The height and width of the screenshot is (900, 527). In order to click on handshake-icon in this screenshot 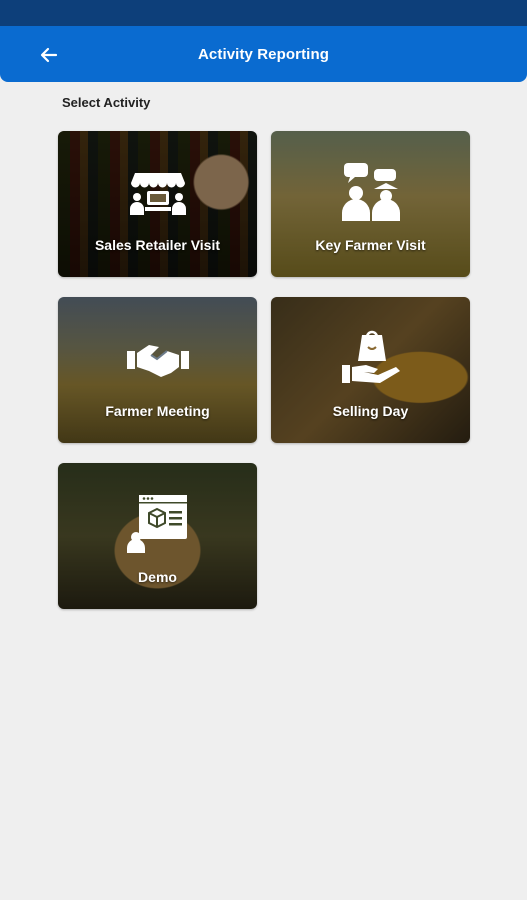, I will do `click(157, 361)`.